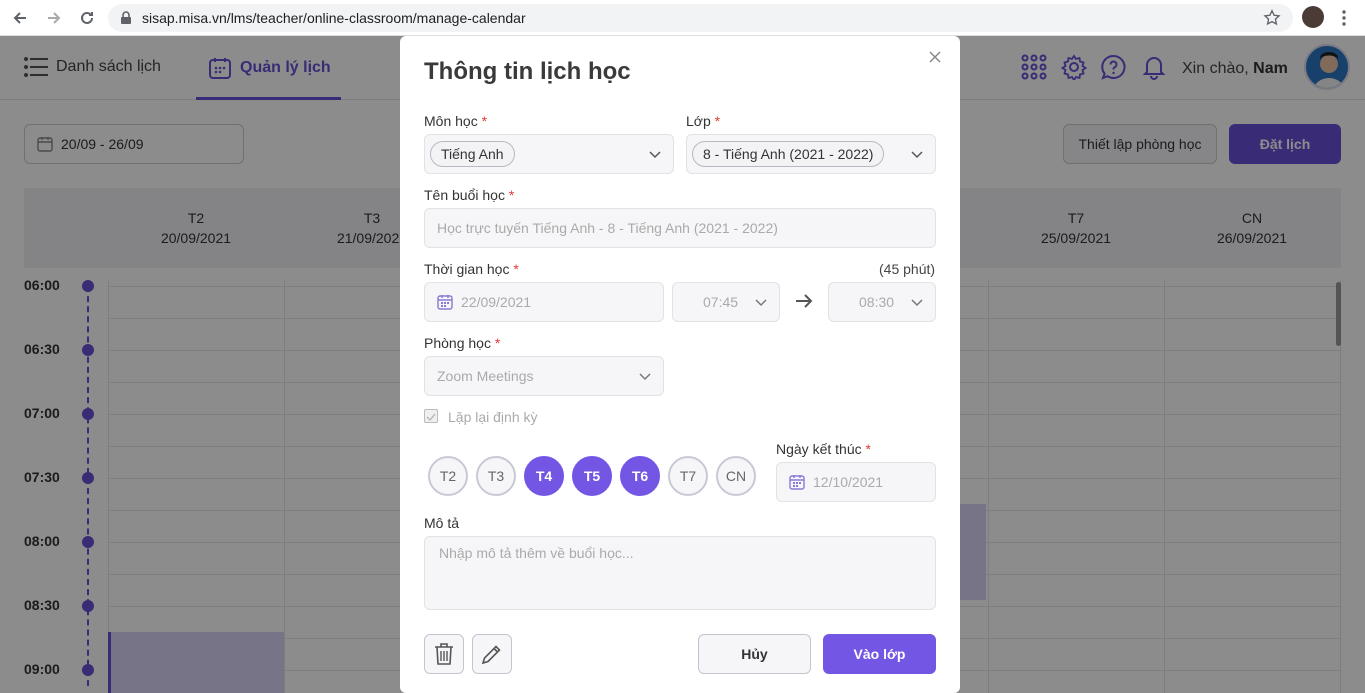 Image resolution: width=1365 pixels, height=693 pixels. What do you see at coordinates (877, 302) in the screenshot?
I see `end-time-value: 08:30` at bounding box center [877, 302].